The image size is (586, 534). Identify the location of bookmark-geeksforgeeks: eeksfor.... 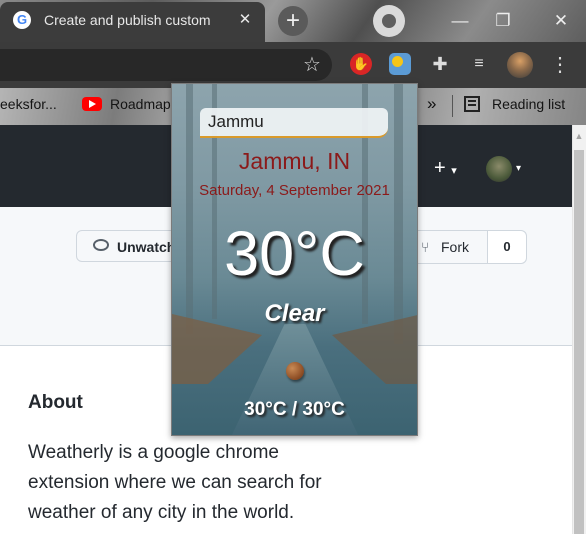
(28, 104).